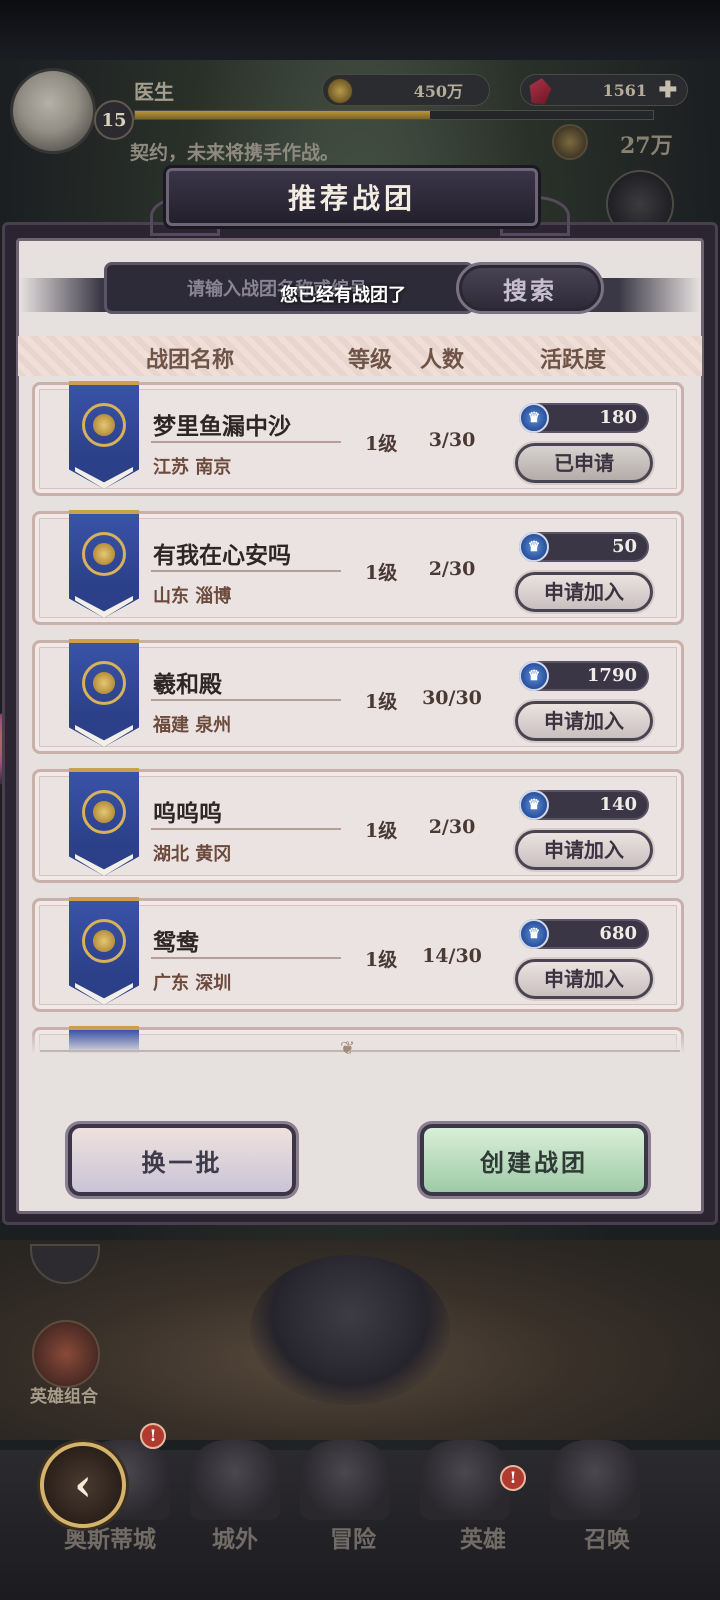  What do you see at coordinates (595, 1480) in the screenshot?
I see `nav-summon-icon` at bounding box center [595, 1480].